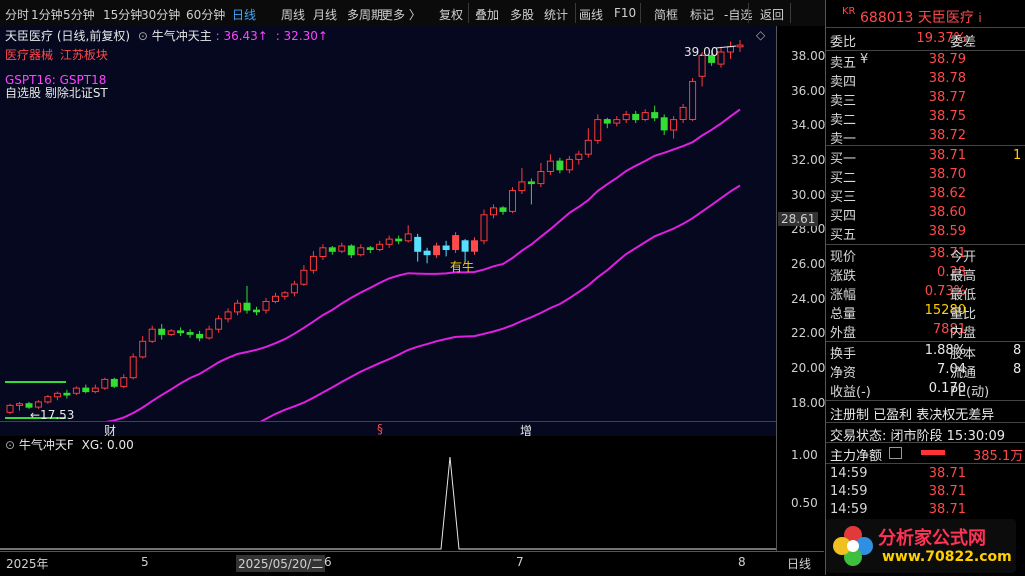  I want to click on sector-tag: 江苏板块, so click(84, 55).